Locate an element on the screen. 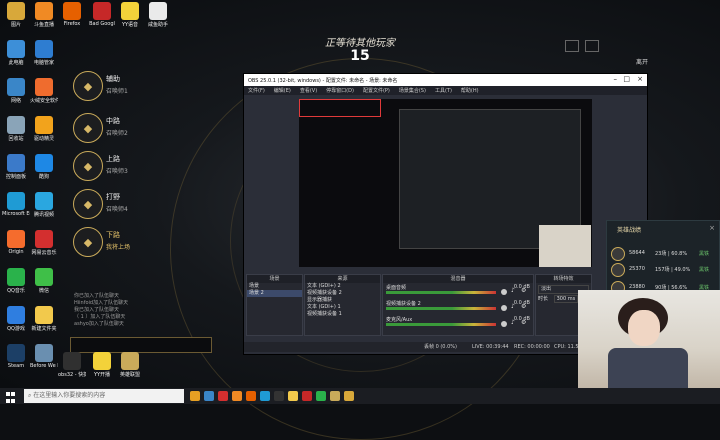 The width and height of the screenshot is (720, 440). obs-menu-item: 工具(T) is located at coordinates (443, 91).